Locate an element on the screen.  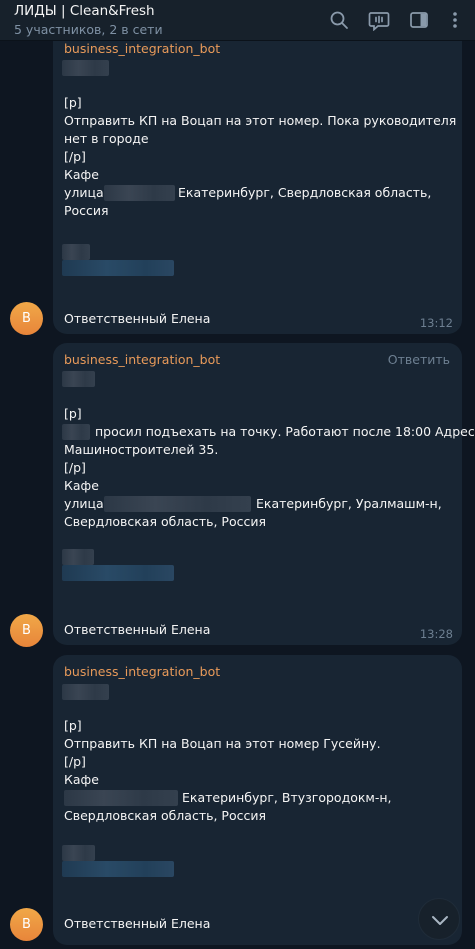
chevron-down-icon is located at coordinates (440, 920).